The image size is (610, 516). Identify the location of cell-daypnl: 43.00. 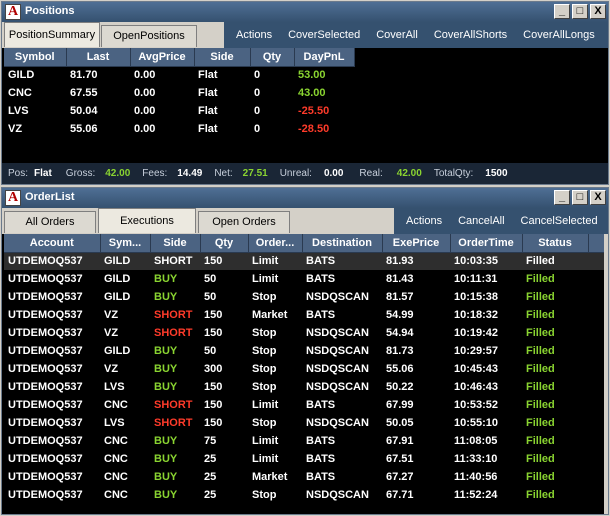
(312, 93).